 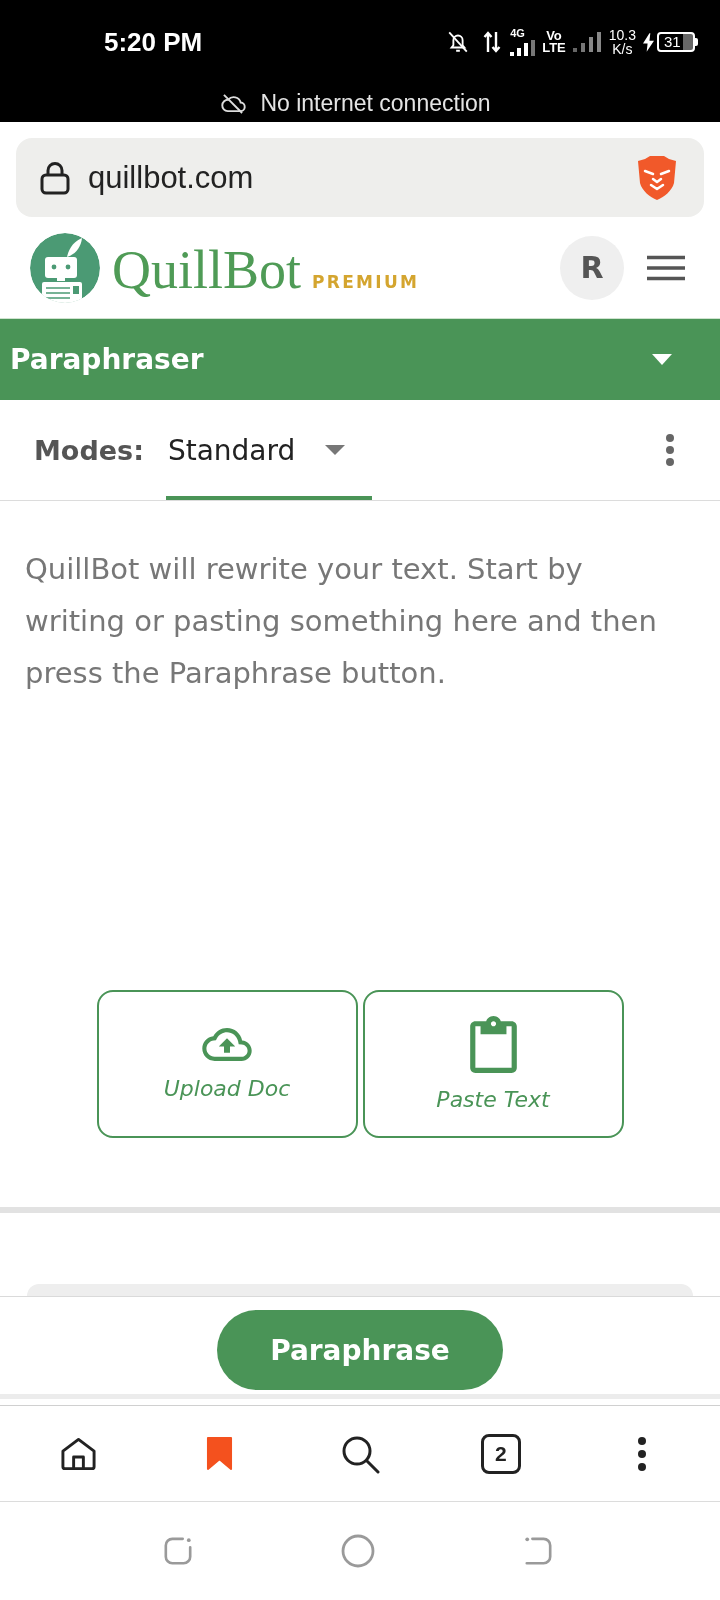 What do you see at coordinates (360, 177) in the screenshot?
I see `address-bar: quillbot.com` at bounding box center [360, 177].